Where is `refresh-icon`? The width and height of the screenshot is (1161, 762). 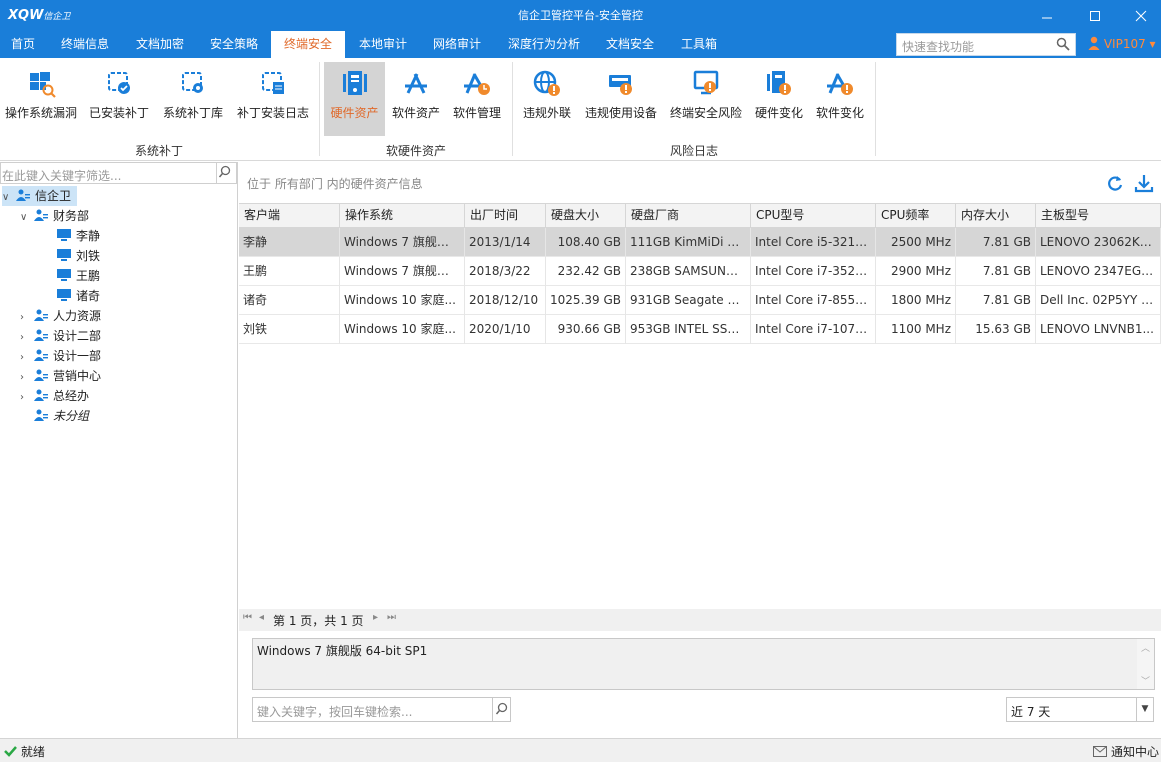
refresh-icon is located at coordinates (1115, 184).